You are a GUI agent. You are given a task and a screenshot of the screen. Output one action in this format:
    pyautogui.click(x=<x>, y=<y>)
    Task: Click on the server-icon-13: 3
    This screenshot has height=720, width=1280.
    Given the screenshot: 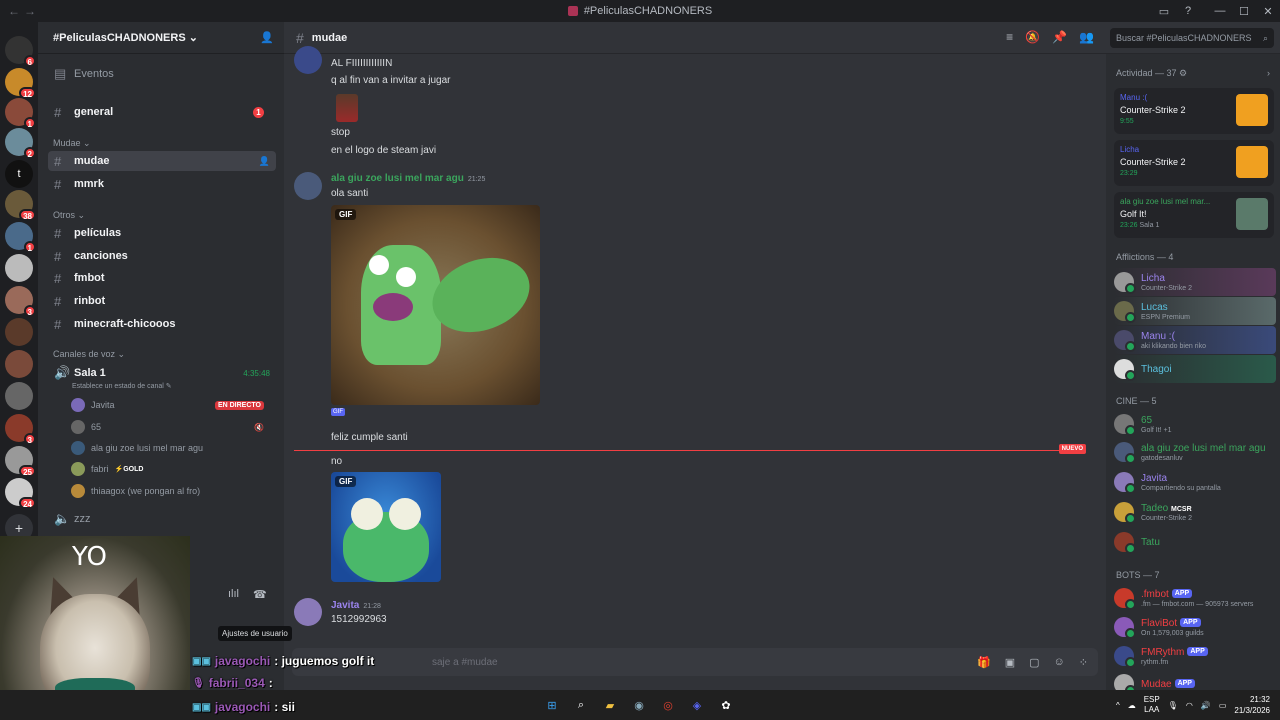 What is the action you would take?
    pyautogui.click(x=20, y=429)
    